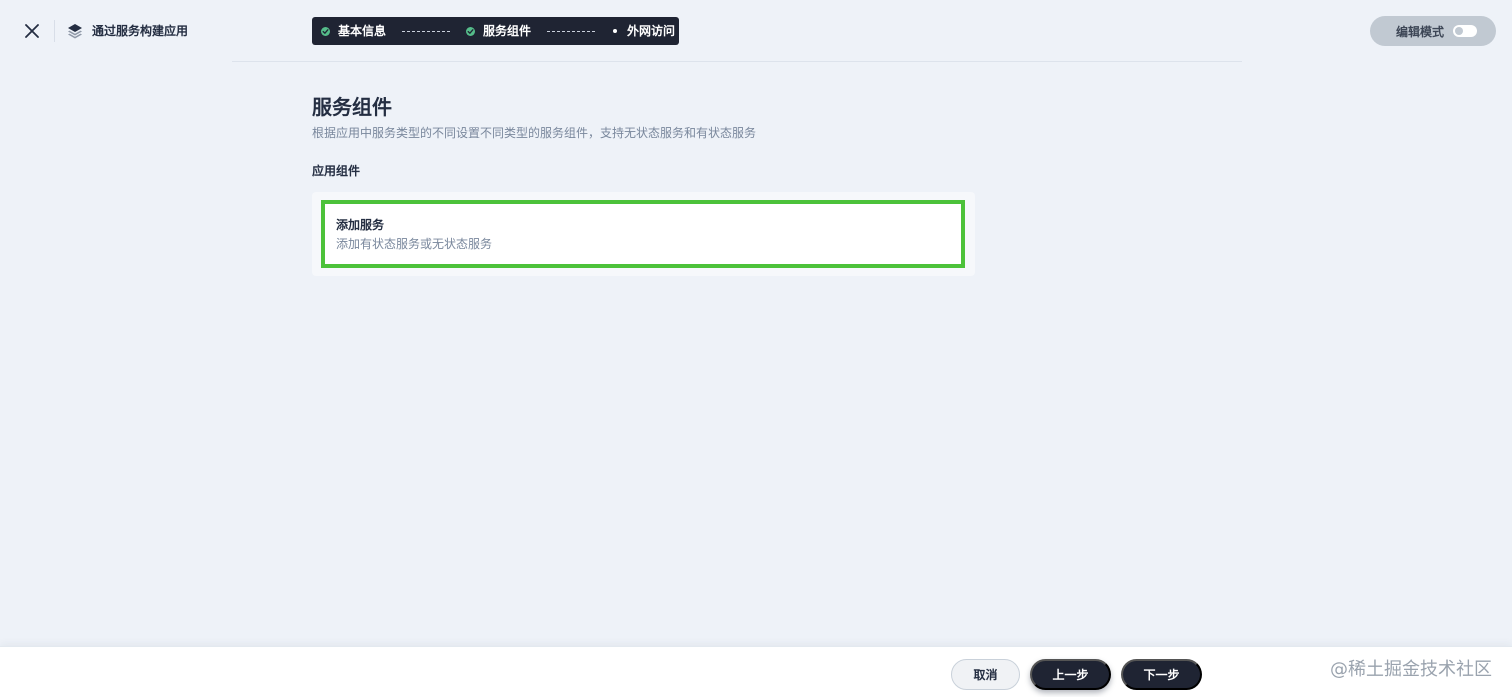 This screenshot has width=1512, height=697. What do you see at coordinates (1070, 674) in the screenshot?
I see `previous-step-button: 上一步` at bounding box center [1070, 674].